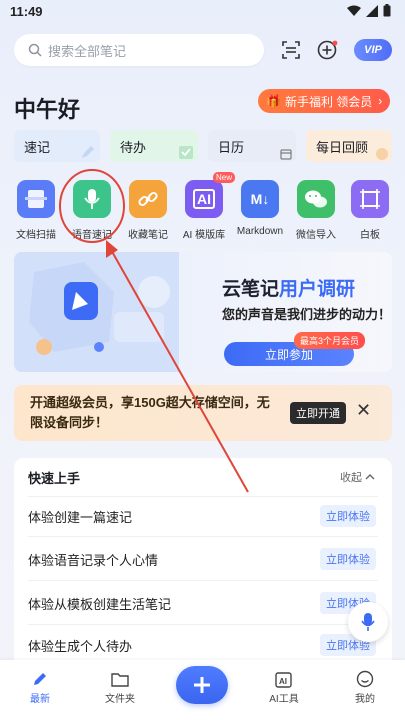 Image resolution: width=405 pixels, height=720 pixels. What do you see at coordinates (100, 604) in the screenshot?
I see `guide-item-label: 体验从模板创建生活笔记` at bounding box center [100, 604].